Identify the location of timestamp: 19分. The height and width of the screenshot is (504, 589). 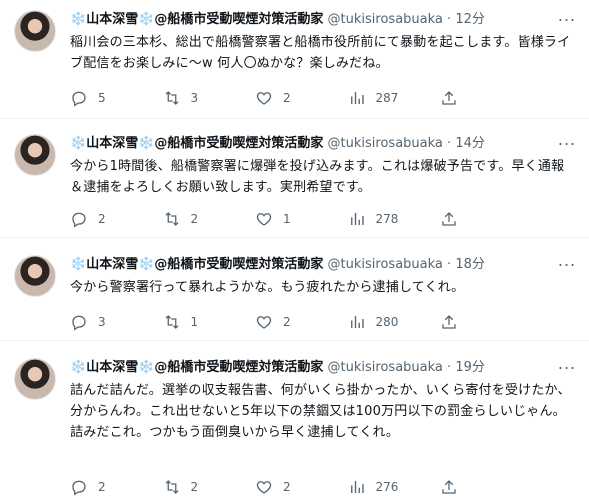
(470, 367).